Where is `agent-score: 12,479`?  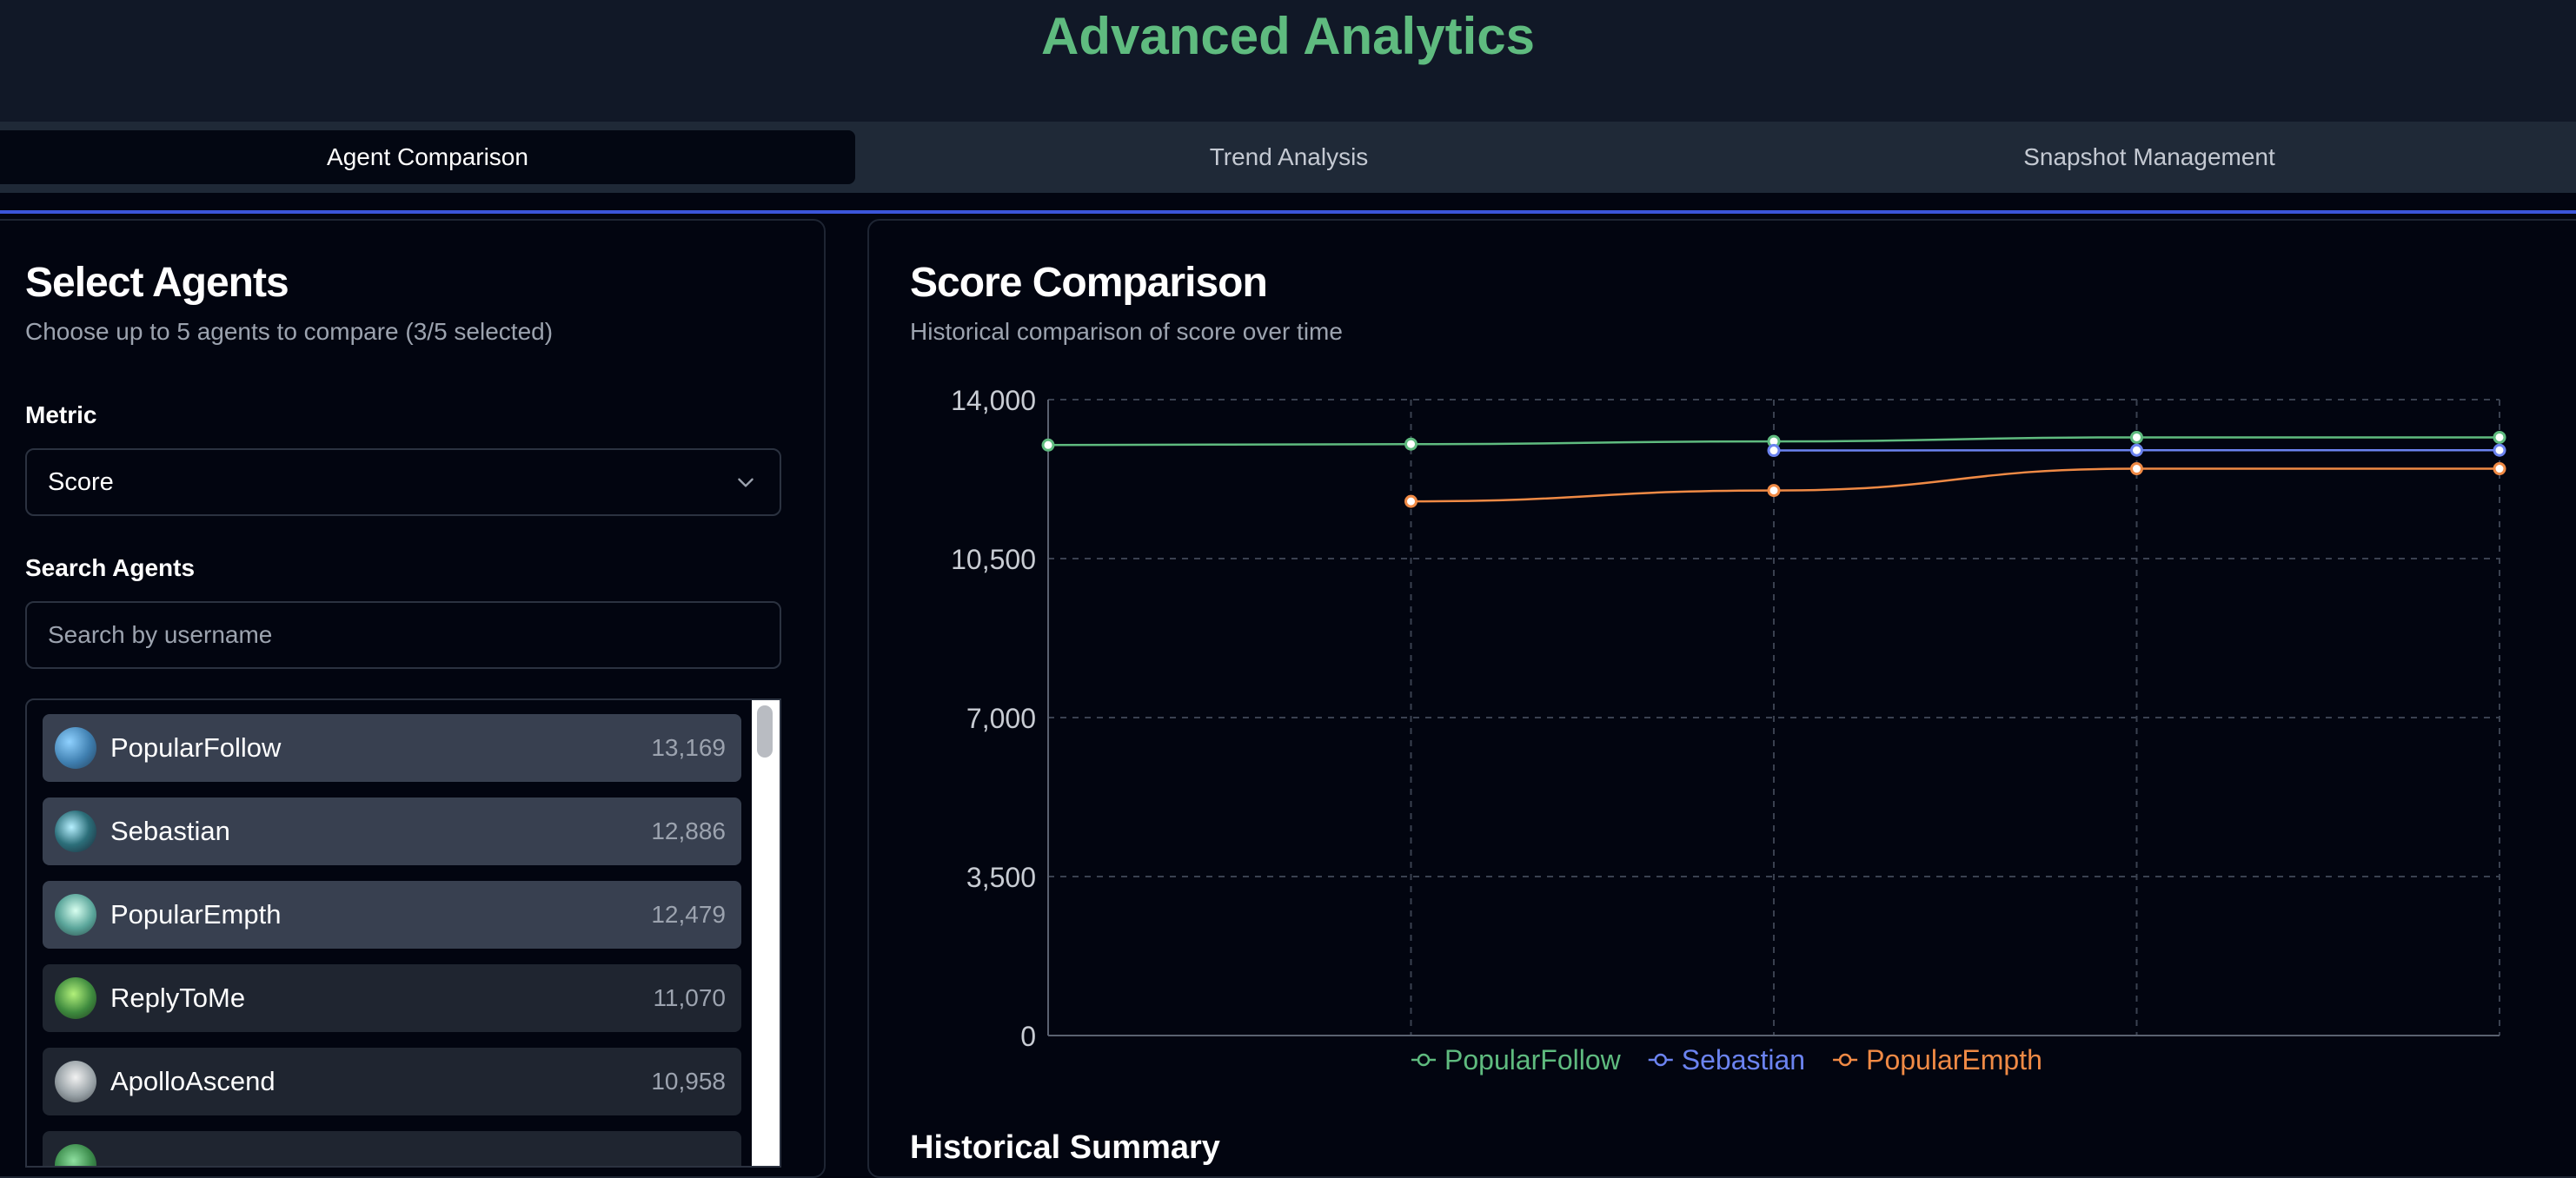 agent-score: 12,479 is located at coordinates (688, 915).